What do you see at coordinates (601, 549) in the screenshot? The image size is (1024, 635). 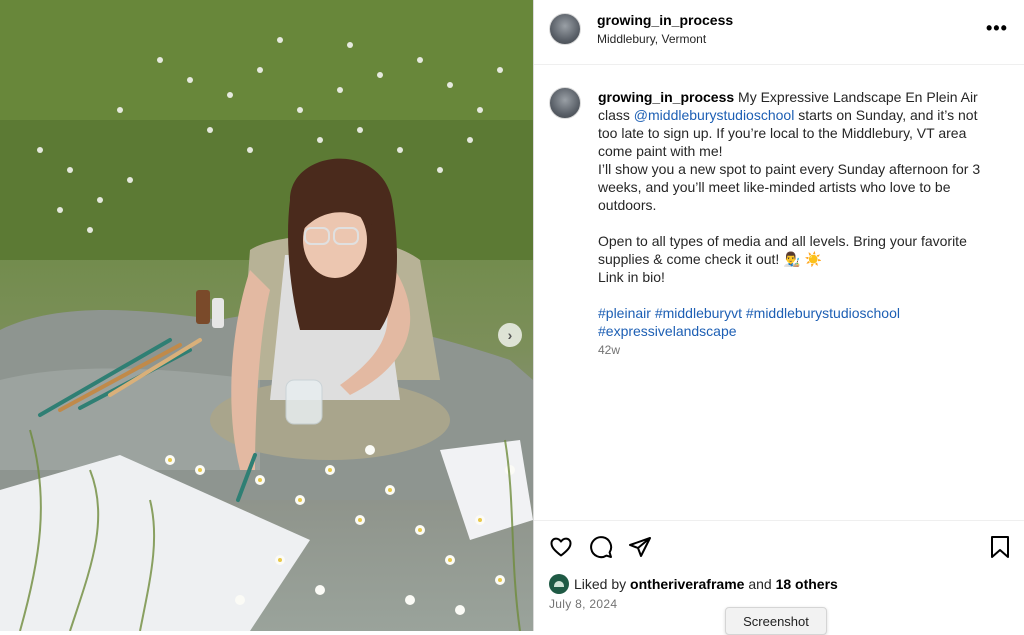 I see `comment-icon` at bounding box center [601, 549].